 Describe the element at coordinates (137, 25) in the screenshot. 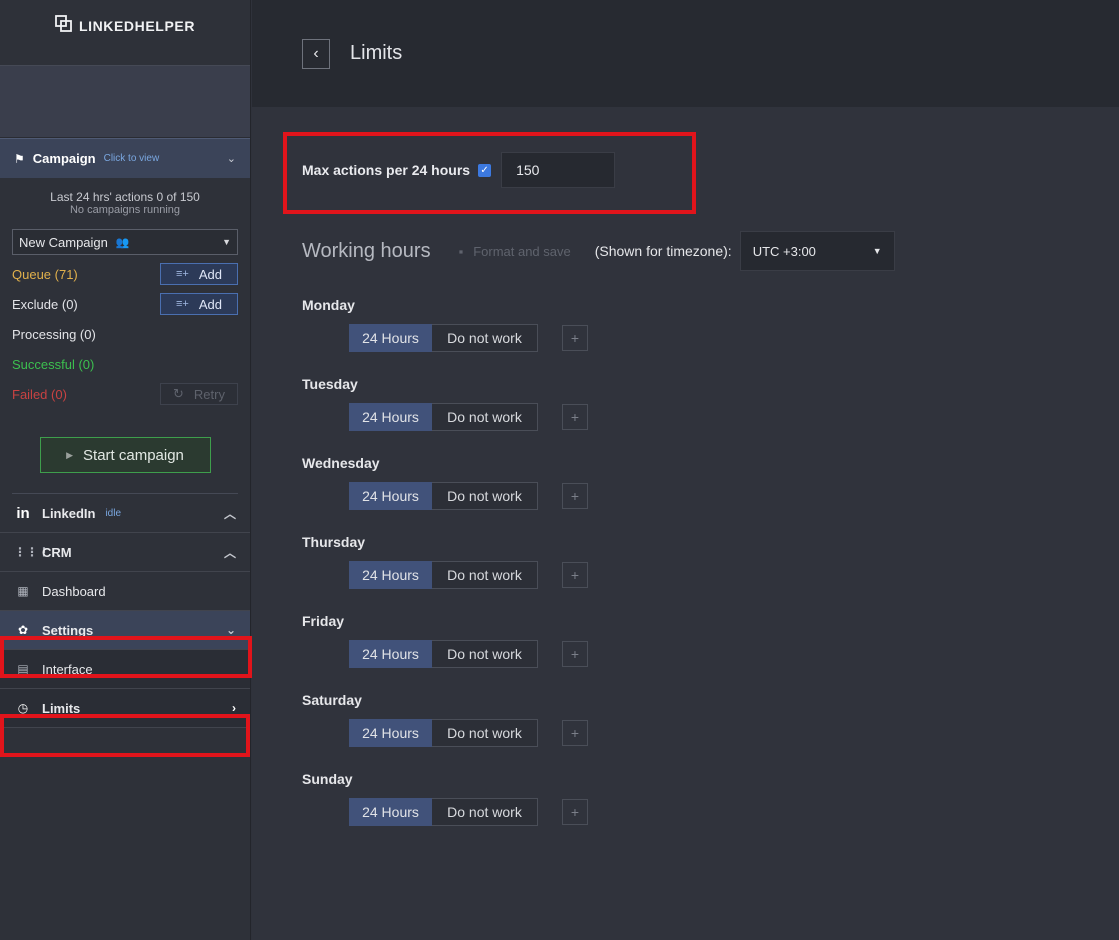

I see `logo-text: LINKEDHELPER` at that location.